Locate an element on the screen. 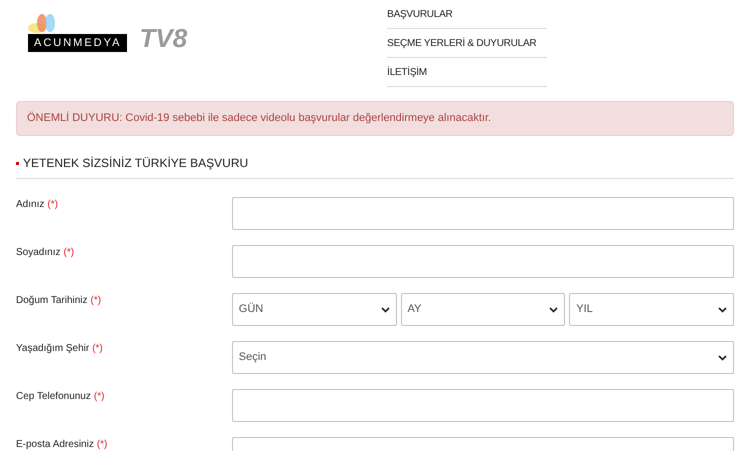  dropdown: GÜN is located at coordinates (314, 309).